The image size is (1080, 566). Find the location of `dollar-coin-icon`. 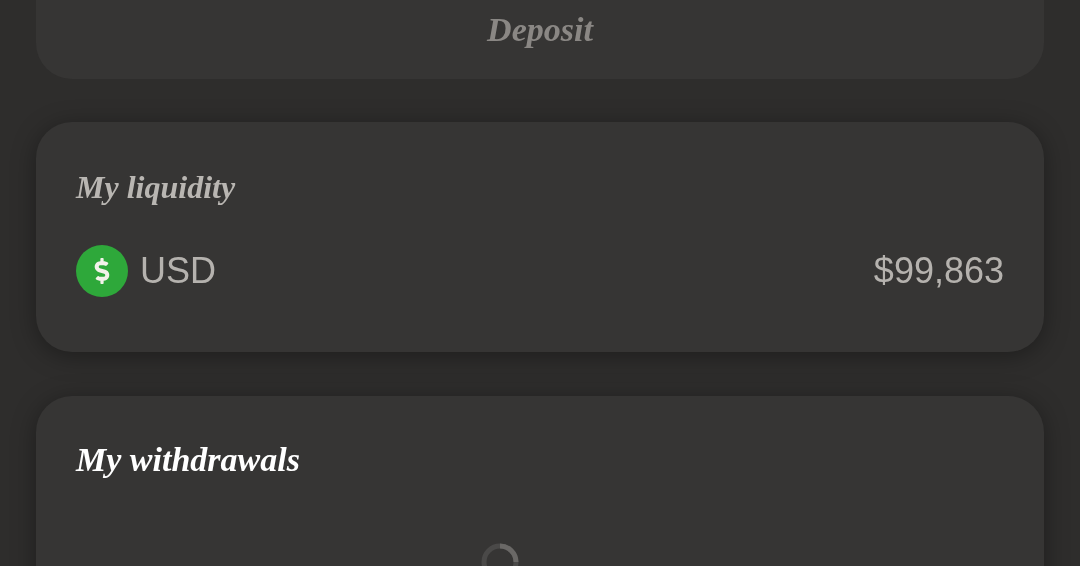

dollar-coin-icon is located at coordinates (102, 271).